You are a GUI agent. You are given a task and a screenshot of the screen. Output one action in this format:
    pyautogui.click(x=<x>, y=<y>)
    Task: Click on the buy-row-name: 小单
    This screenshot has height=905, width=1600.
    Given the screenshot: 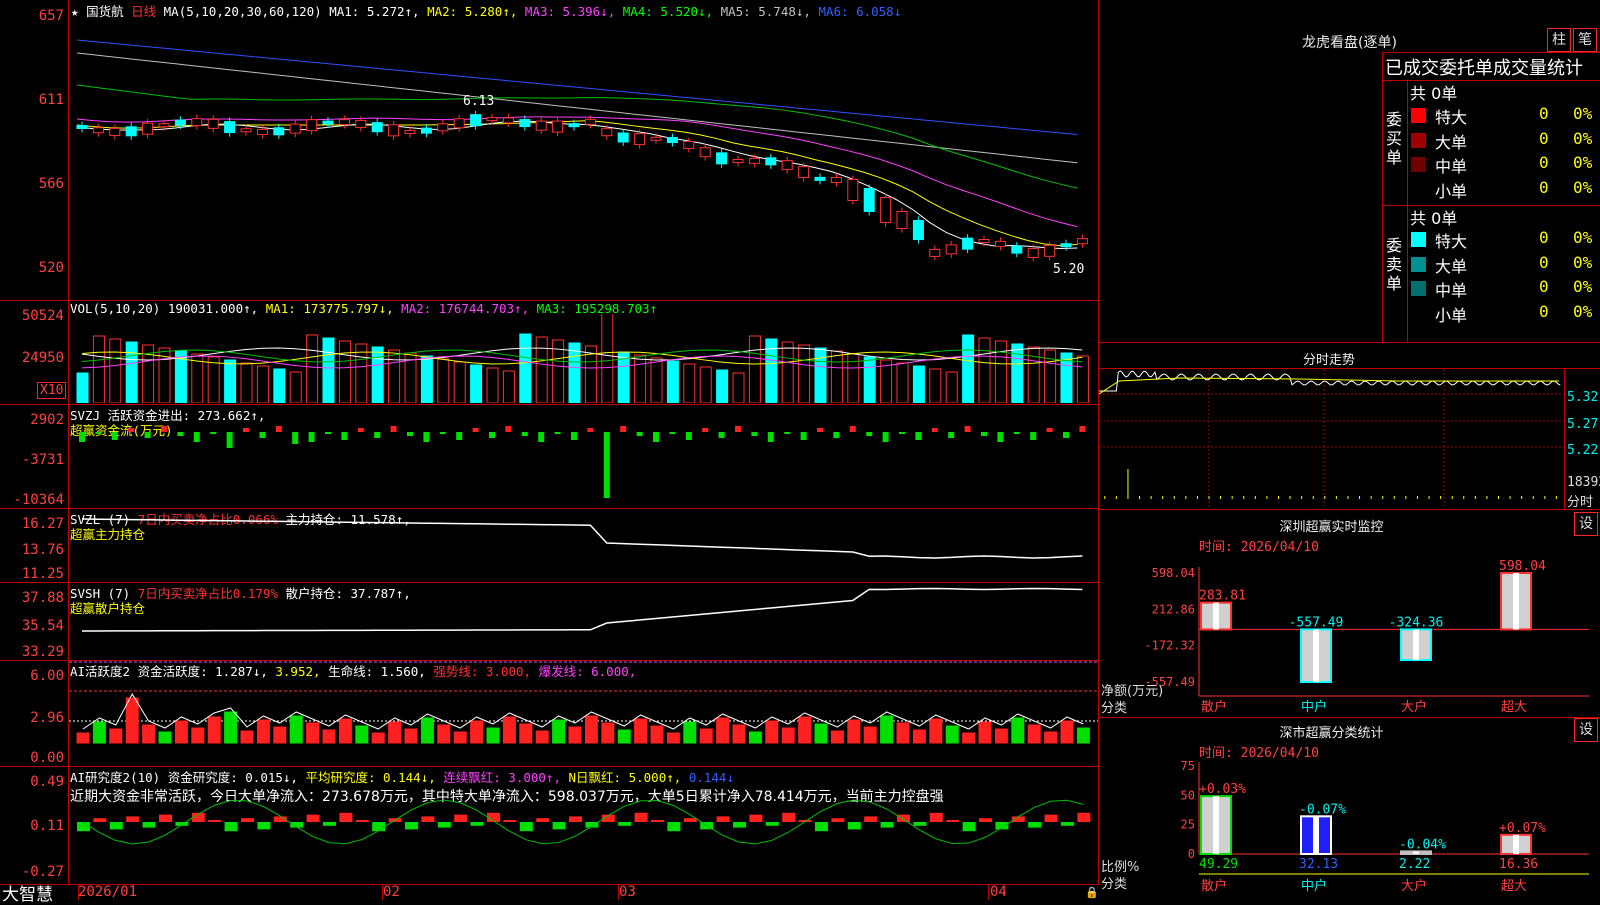 What is the action you would take?
    pyautogui.click(x=1451, y=191)
    